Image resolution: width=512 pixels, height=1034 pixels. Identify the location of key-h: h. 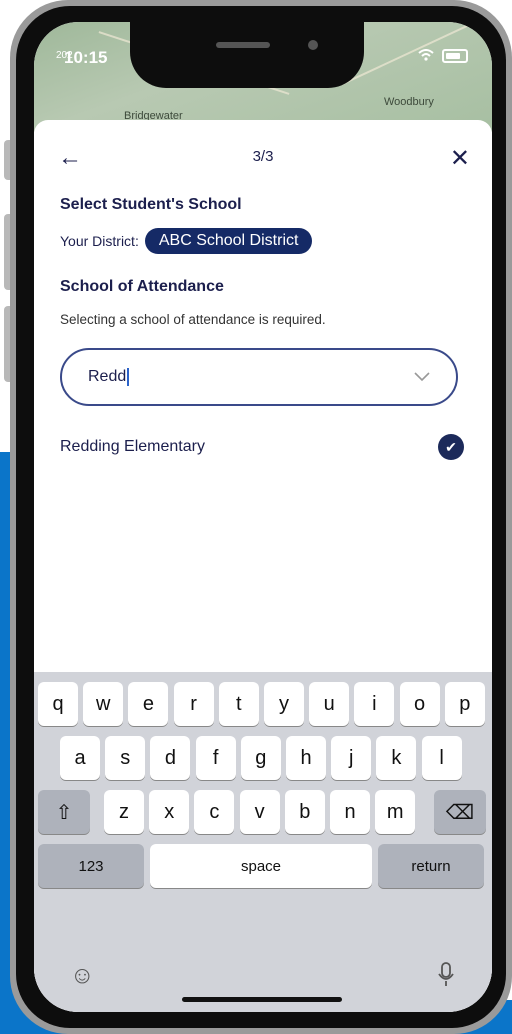
(306, 758).